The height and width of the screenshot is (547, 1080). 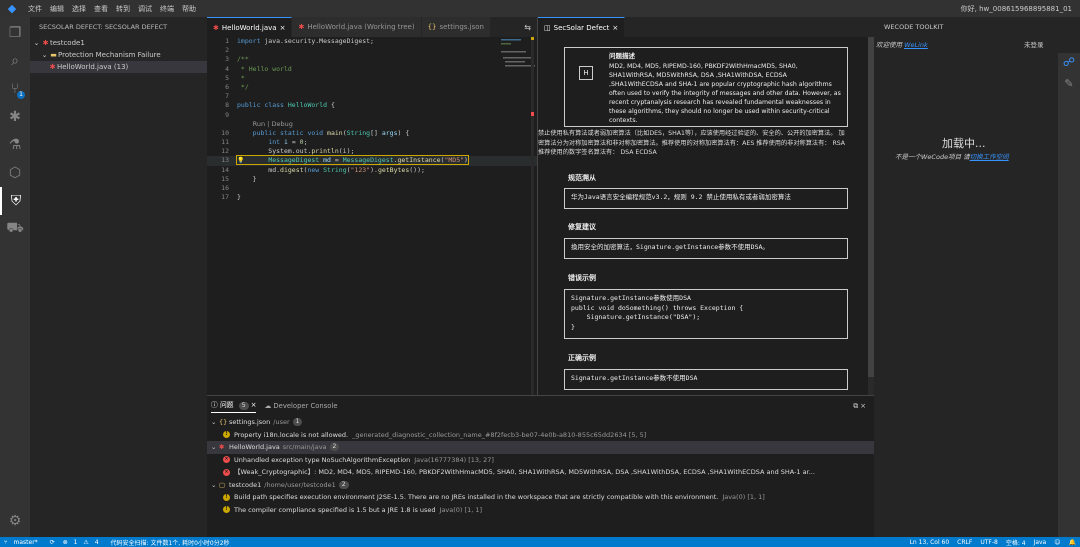 I want to click on shield-icon: ⛨, so click(x=15, y=201).